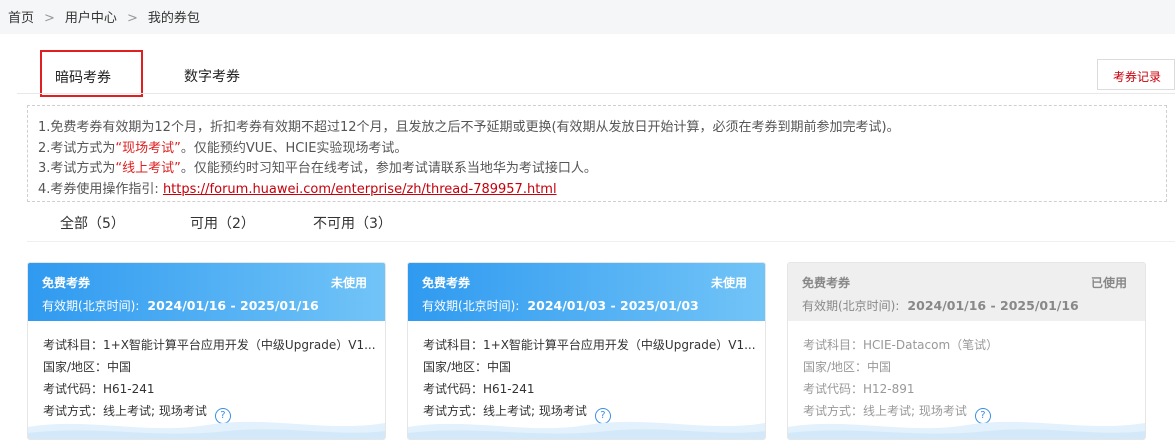 The image size is (1175, 446). I want to click on notice-text: 。仅能预约时习知平台在线考试，参加考试请联系当地华为考试接口人。, so click(388, 168).